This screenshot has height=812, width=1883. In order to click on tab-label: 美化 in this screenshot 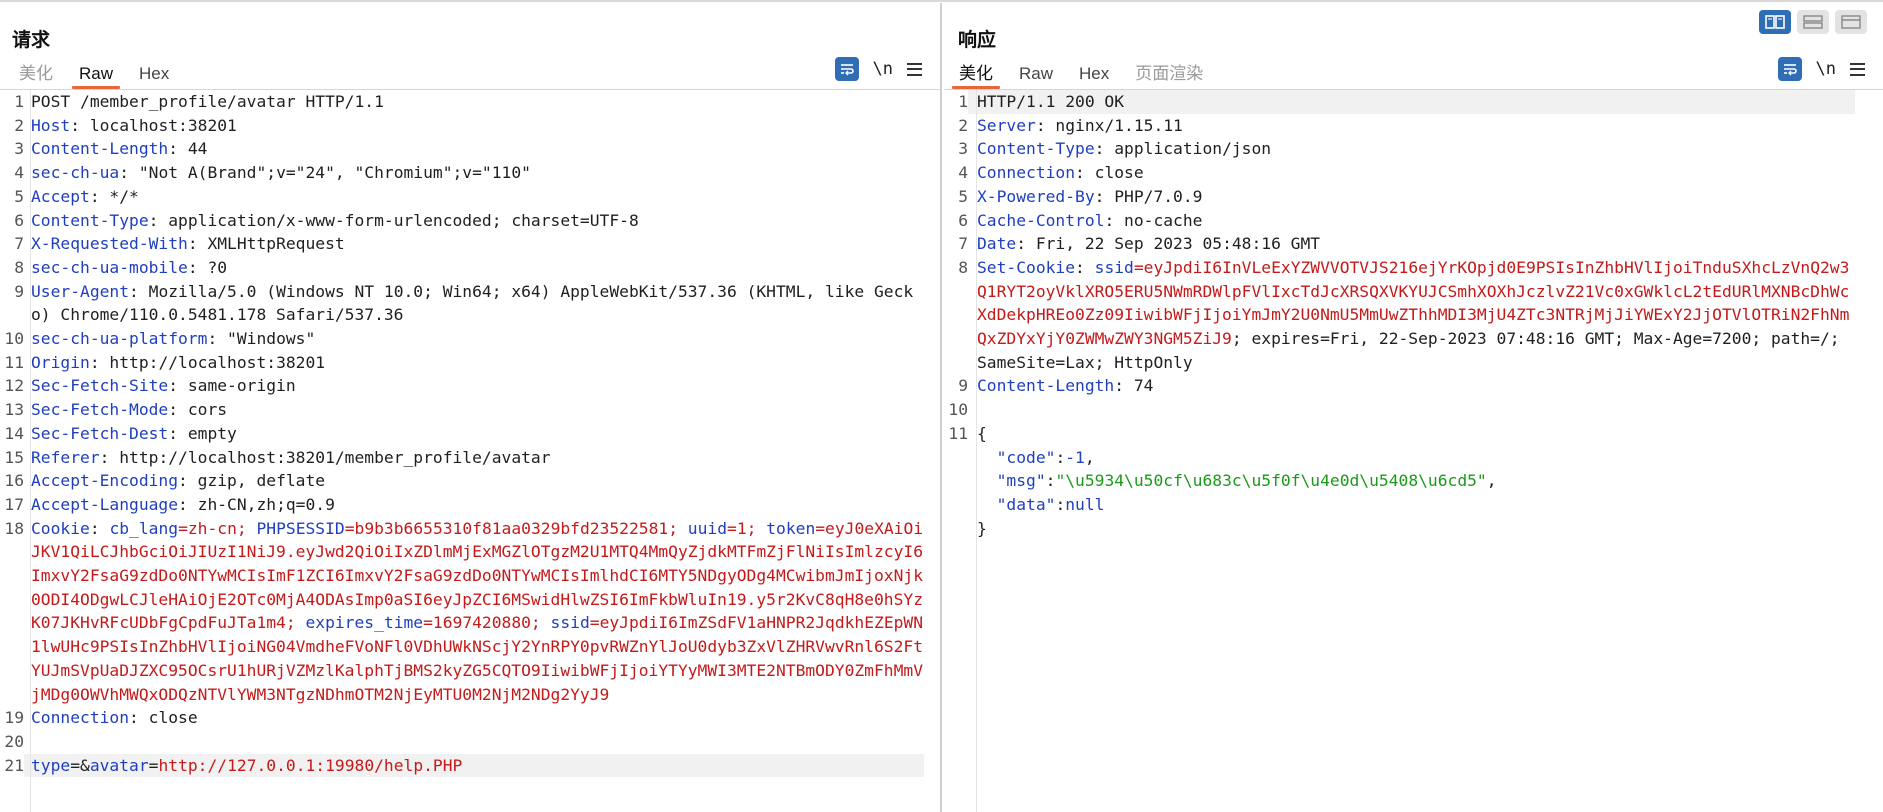, I will do `click(976, 73)`.